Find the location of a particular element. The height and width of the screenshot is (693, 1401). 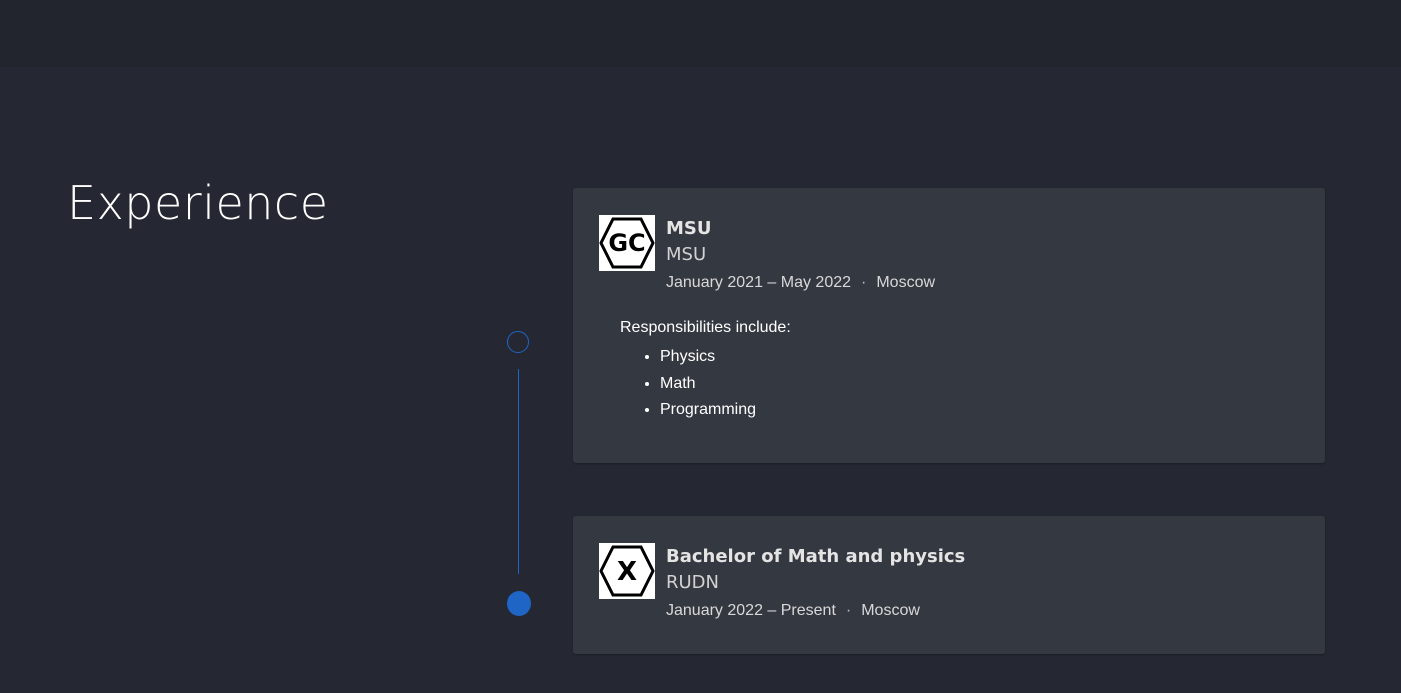

description-intro: Responsibilities include: is located at coordinates (705, 327).